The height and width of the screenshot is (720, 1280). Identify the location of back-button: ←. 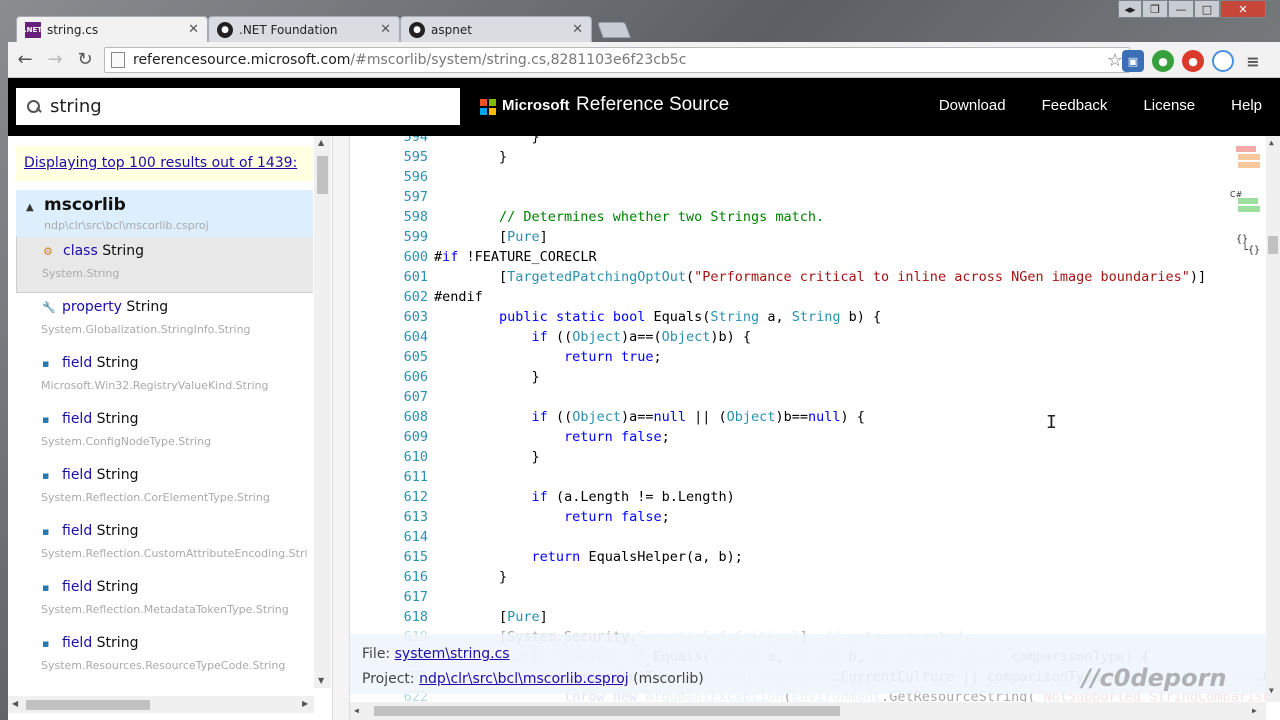
(25, 60).